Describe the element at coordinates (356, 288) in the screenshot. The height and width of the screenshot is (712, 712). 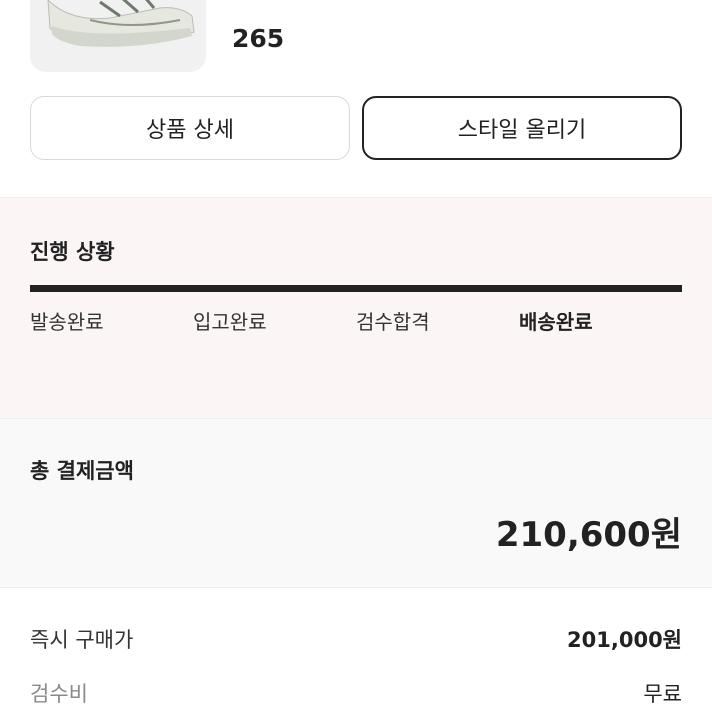
I see `progress-bar` at that location.